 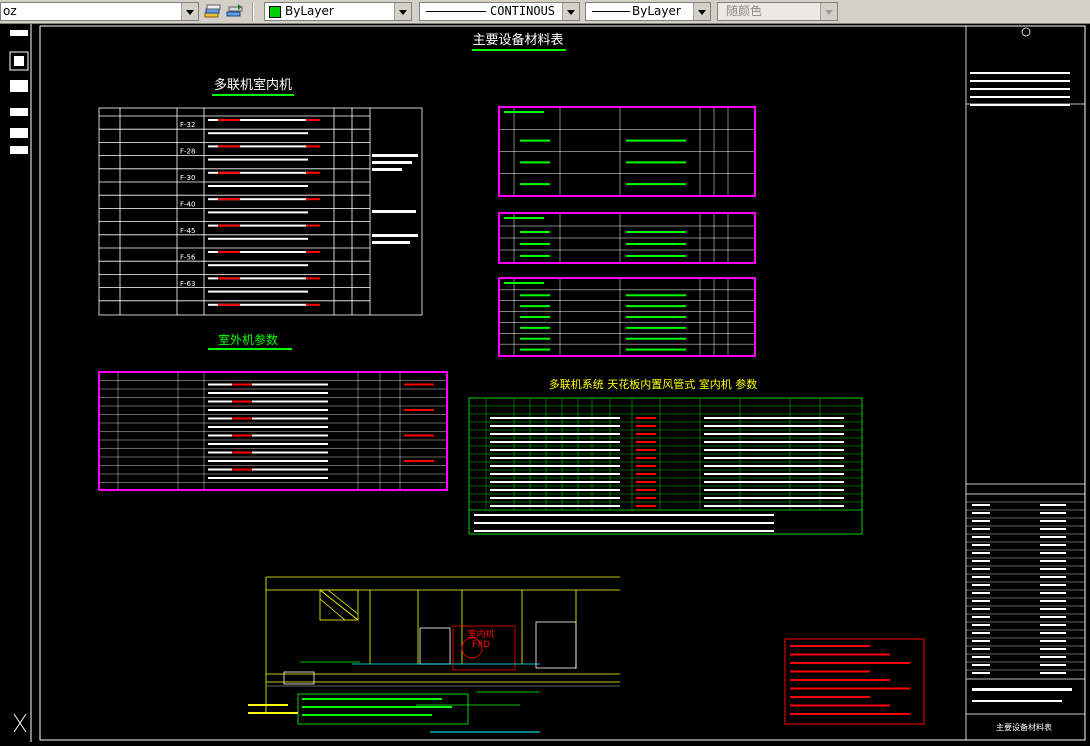 I want to click on lineweight-dropdown: ByLayer, so click(x=648, y=11).